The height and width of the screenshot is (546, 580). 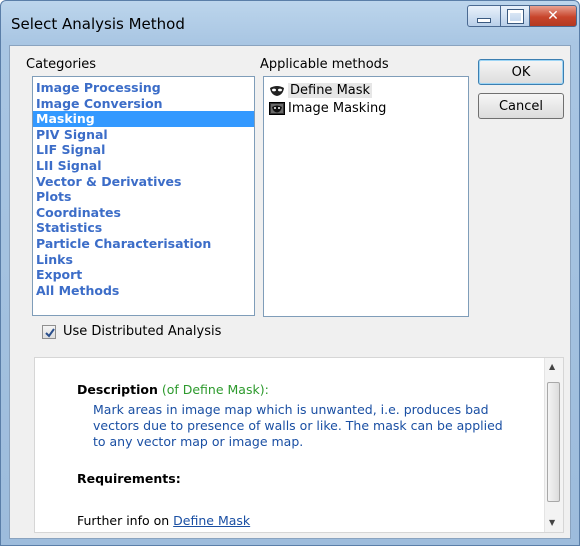 What do you see at coordinates (211, 520) in the screenshot?
I see `further-info-link: Define Mask` at bounding box center [211, 520].